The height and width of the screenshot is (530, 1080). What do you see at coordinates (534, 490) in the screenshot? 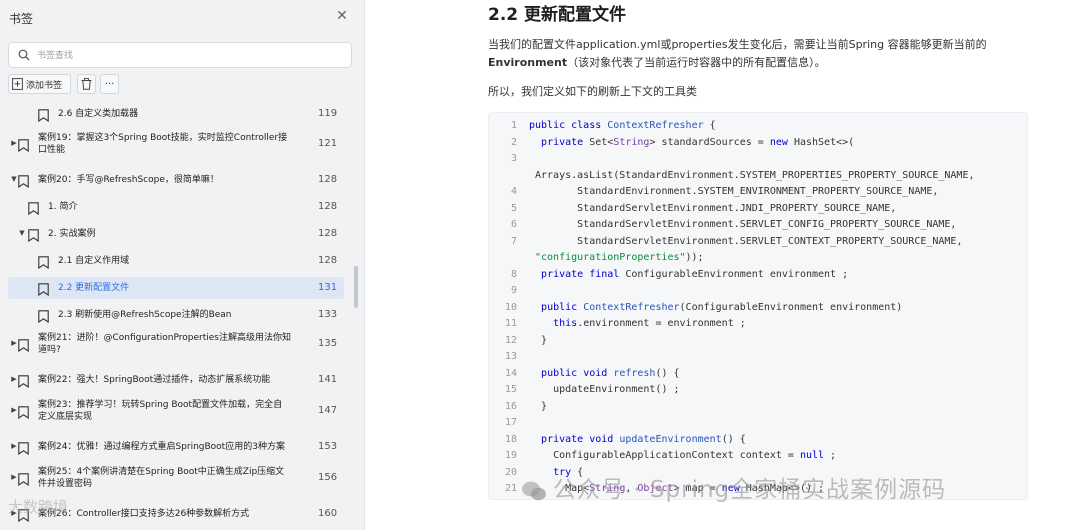
I see `wechat-icon` at bounding box center [534, 490].